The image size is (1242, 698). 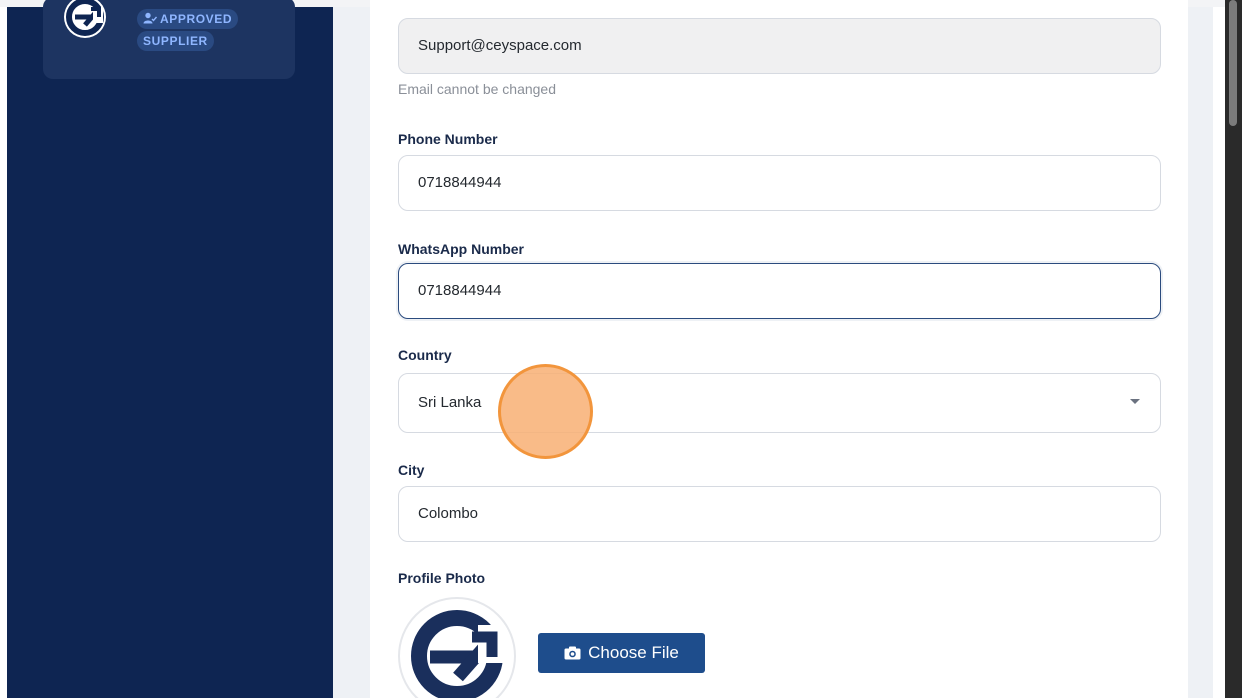 I want to click on whatsapp-number-label: WhatsApp Number, so click(x=461, y=249).